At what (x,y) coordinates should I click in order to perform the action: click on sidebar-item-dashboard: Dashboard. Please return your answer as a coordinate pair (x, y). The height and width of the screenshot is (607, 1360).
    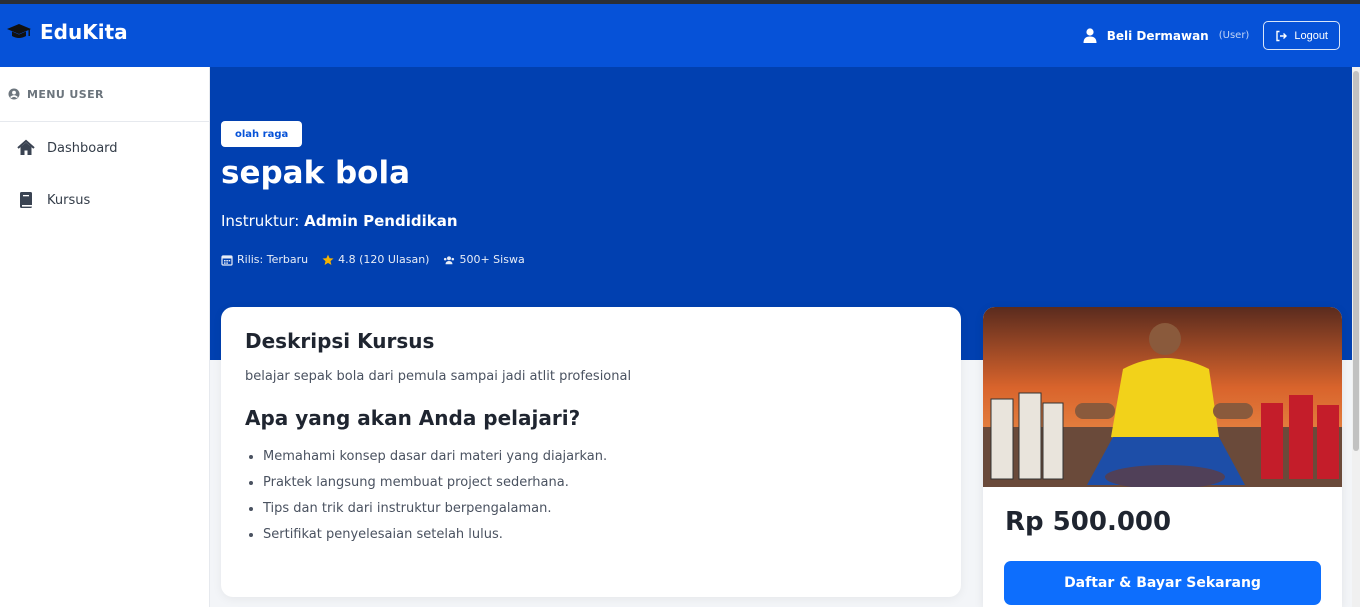
    Looking at the image, I should click on (104, 148).